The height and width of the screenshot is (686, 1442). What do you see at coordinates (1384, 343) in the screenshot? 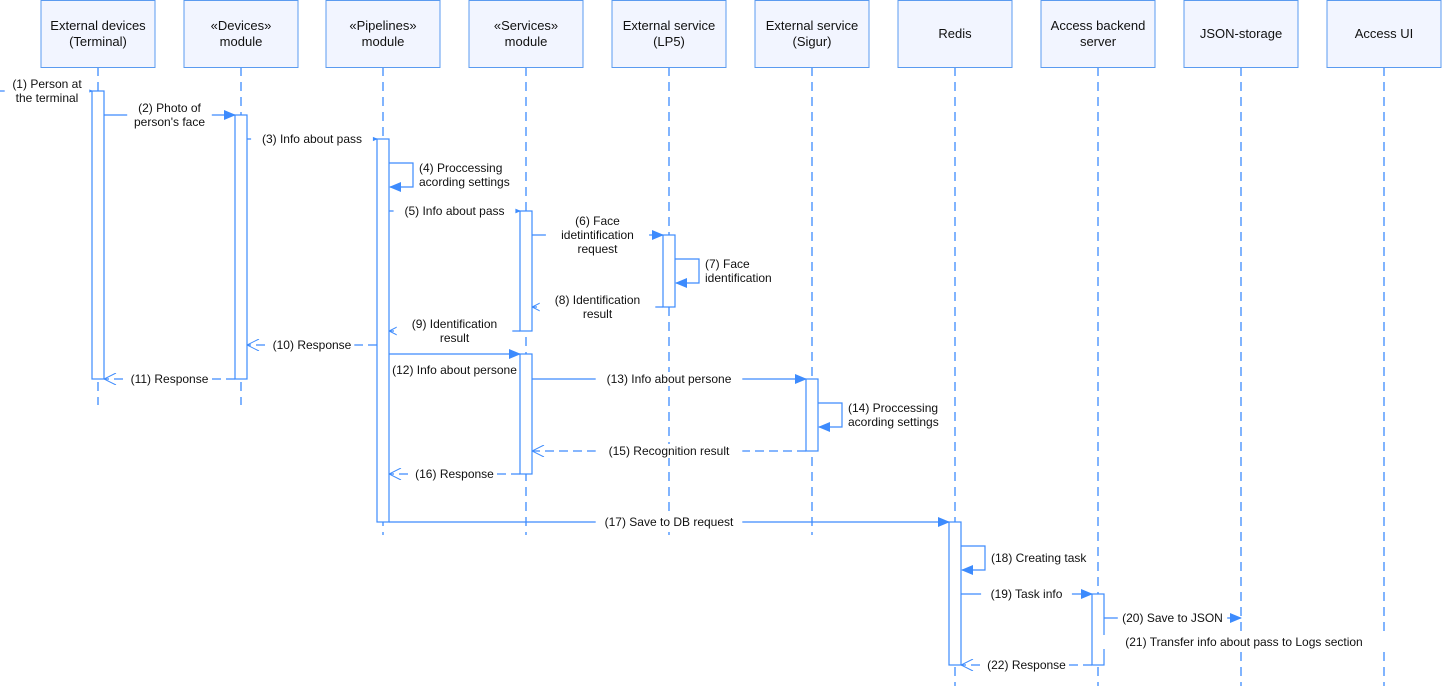
I see `participant-9: Access UI` at bounding box center [1384, 343].